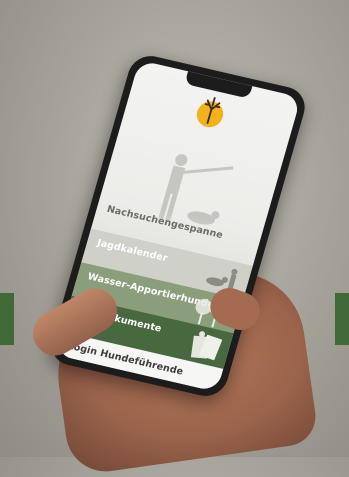 Image resolution: width=349 pixels, height=477 pixels. What do you see at coordinates (210, 113) in the screenshot?
I see `deer-antler-logo-icon` at bounding box center [210, 113].